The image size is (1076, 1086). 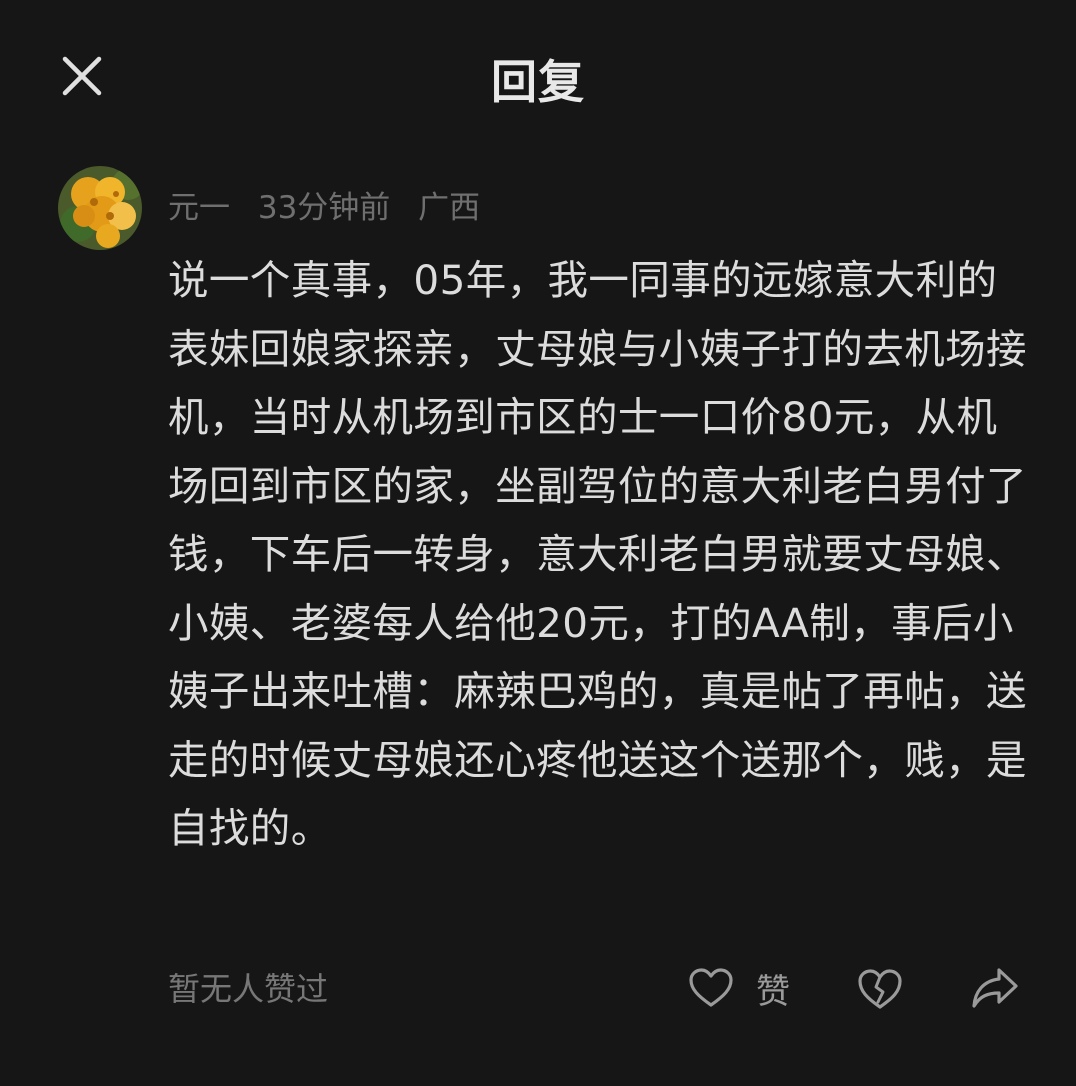 I want to click on flower-avatar-icon, so click(x=100, y=208).